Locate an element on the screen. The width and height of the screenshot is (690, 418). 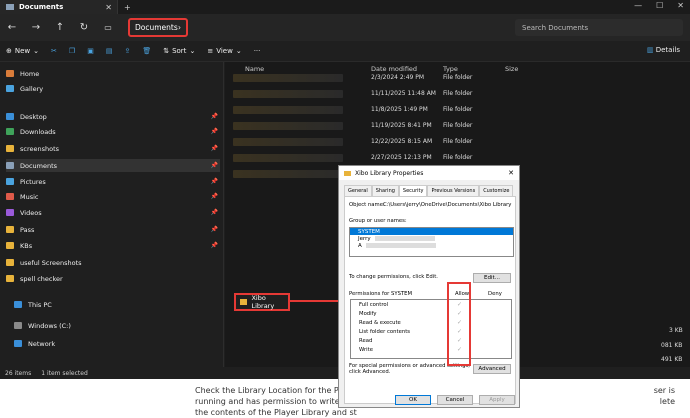
copy-icon: ❐ is located at coordinates (72, 51).